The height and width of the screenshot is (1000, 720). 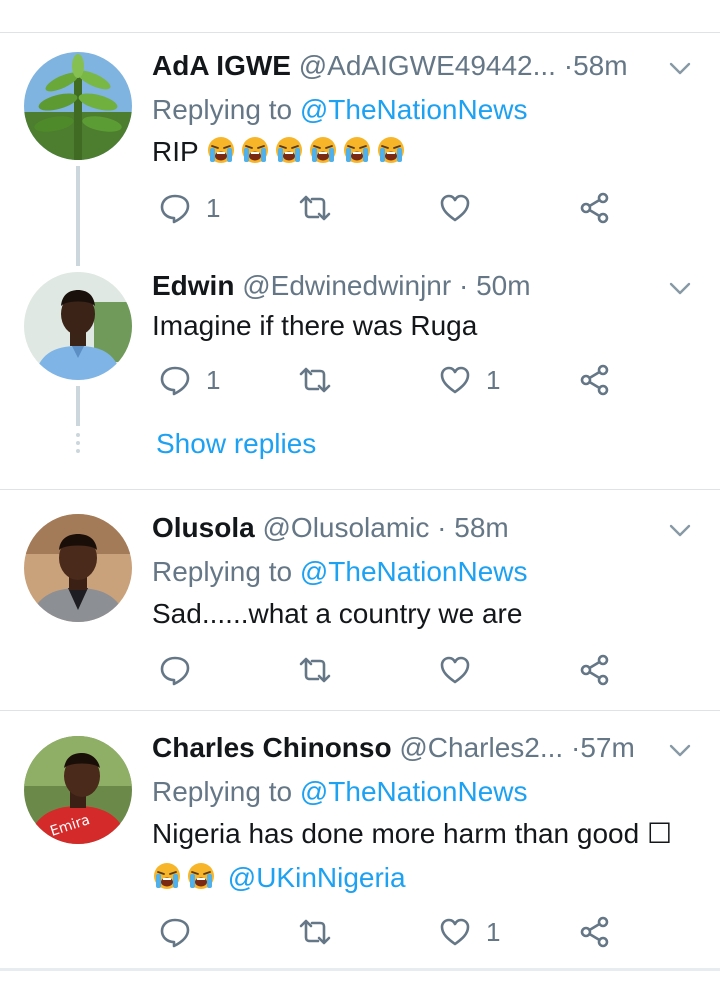 I want to click on display-name: Olusola, so click(x=203, y=527).